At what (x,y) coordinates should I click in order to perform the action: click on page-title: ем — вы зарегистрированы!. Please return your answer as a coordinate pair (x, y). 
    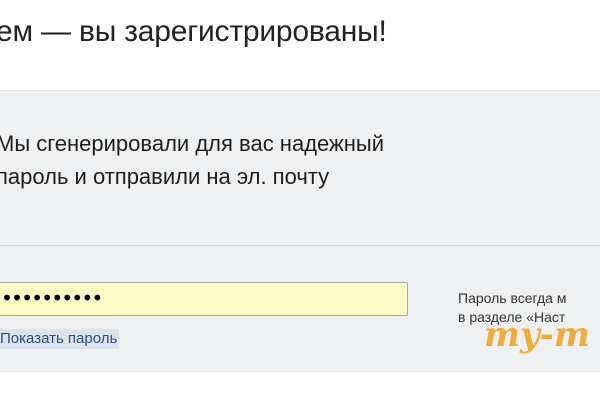
    Looking at the image, I should click on (193, 31).